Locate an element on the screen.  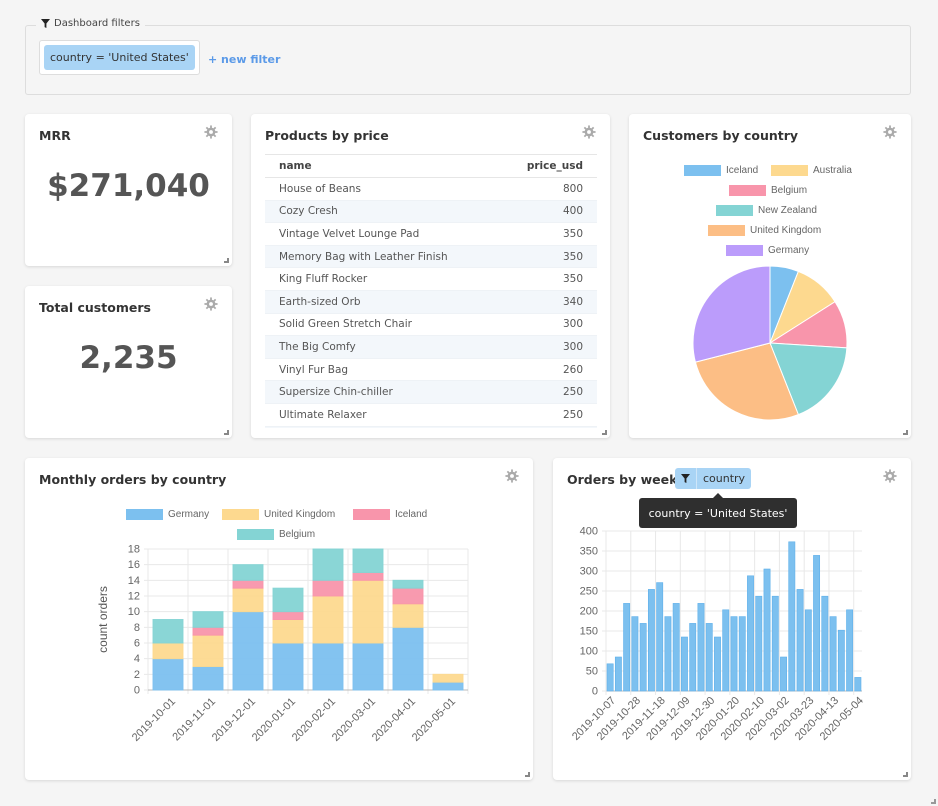
product-name: Vintage Velvet Lounge Pad is located at coordinates (381, 234).